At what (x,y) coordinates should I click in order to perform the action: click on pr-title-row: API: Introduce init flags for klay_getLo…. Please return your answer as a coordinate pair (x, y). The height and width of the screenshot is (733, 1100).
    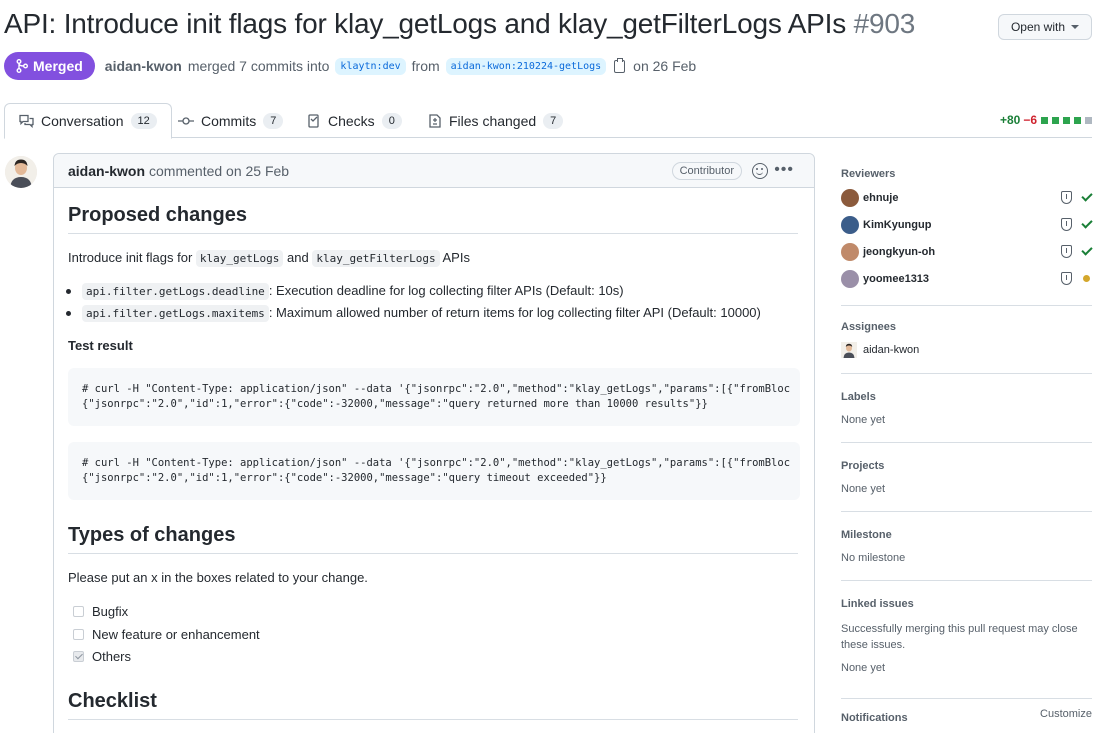
    Looking at the image, I should click on (548, 28).